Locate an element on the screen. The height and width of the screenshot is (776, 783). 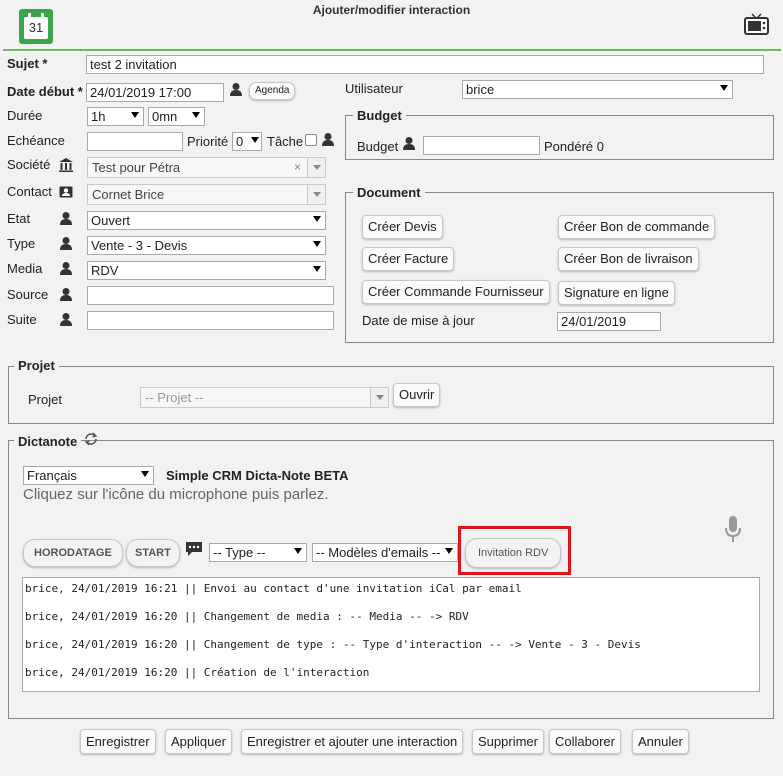
type-modele-select: -- Type -- is located at coordinates (258, 552).